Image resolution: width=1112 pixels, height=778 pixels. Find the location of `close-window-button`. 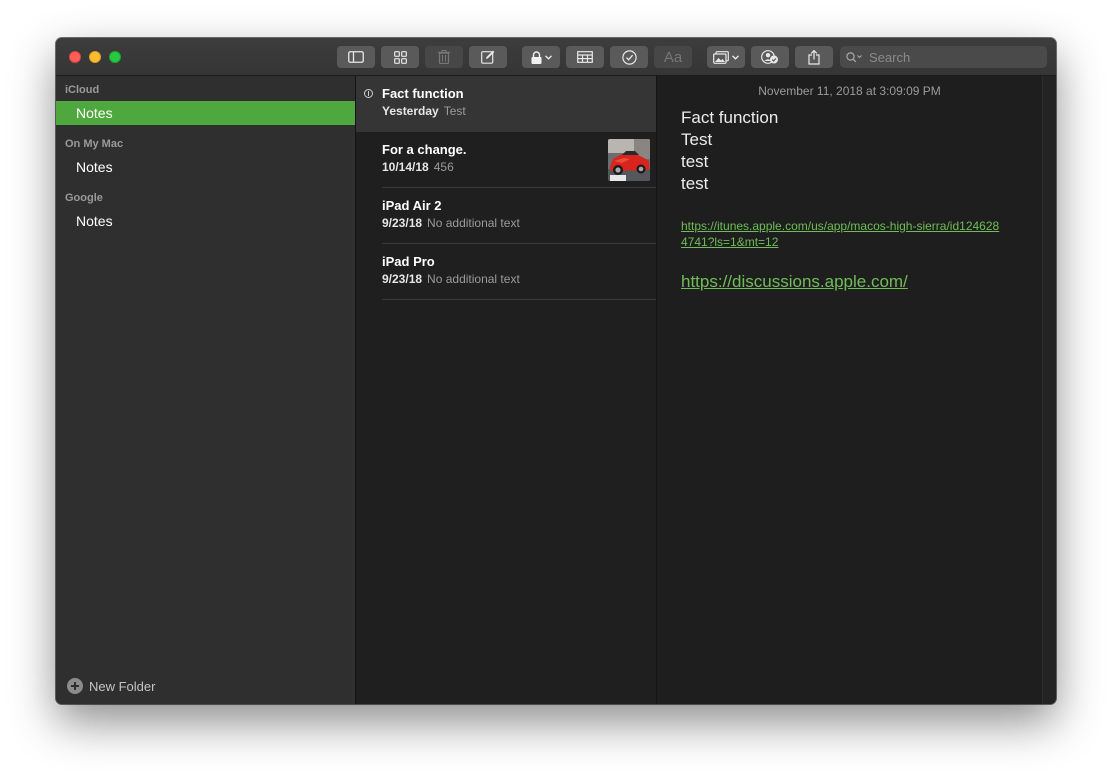

close-window-button is located at coordinates (75, 57).